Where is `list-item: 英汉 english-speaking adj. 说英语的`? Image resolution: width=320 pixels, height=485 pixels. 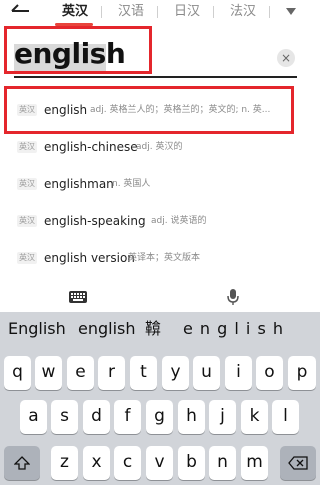
list-item: 英汉 english-speaking adj. 说英语的 is located at coordinates (160, 221).